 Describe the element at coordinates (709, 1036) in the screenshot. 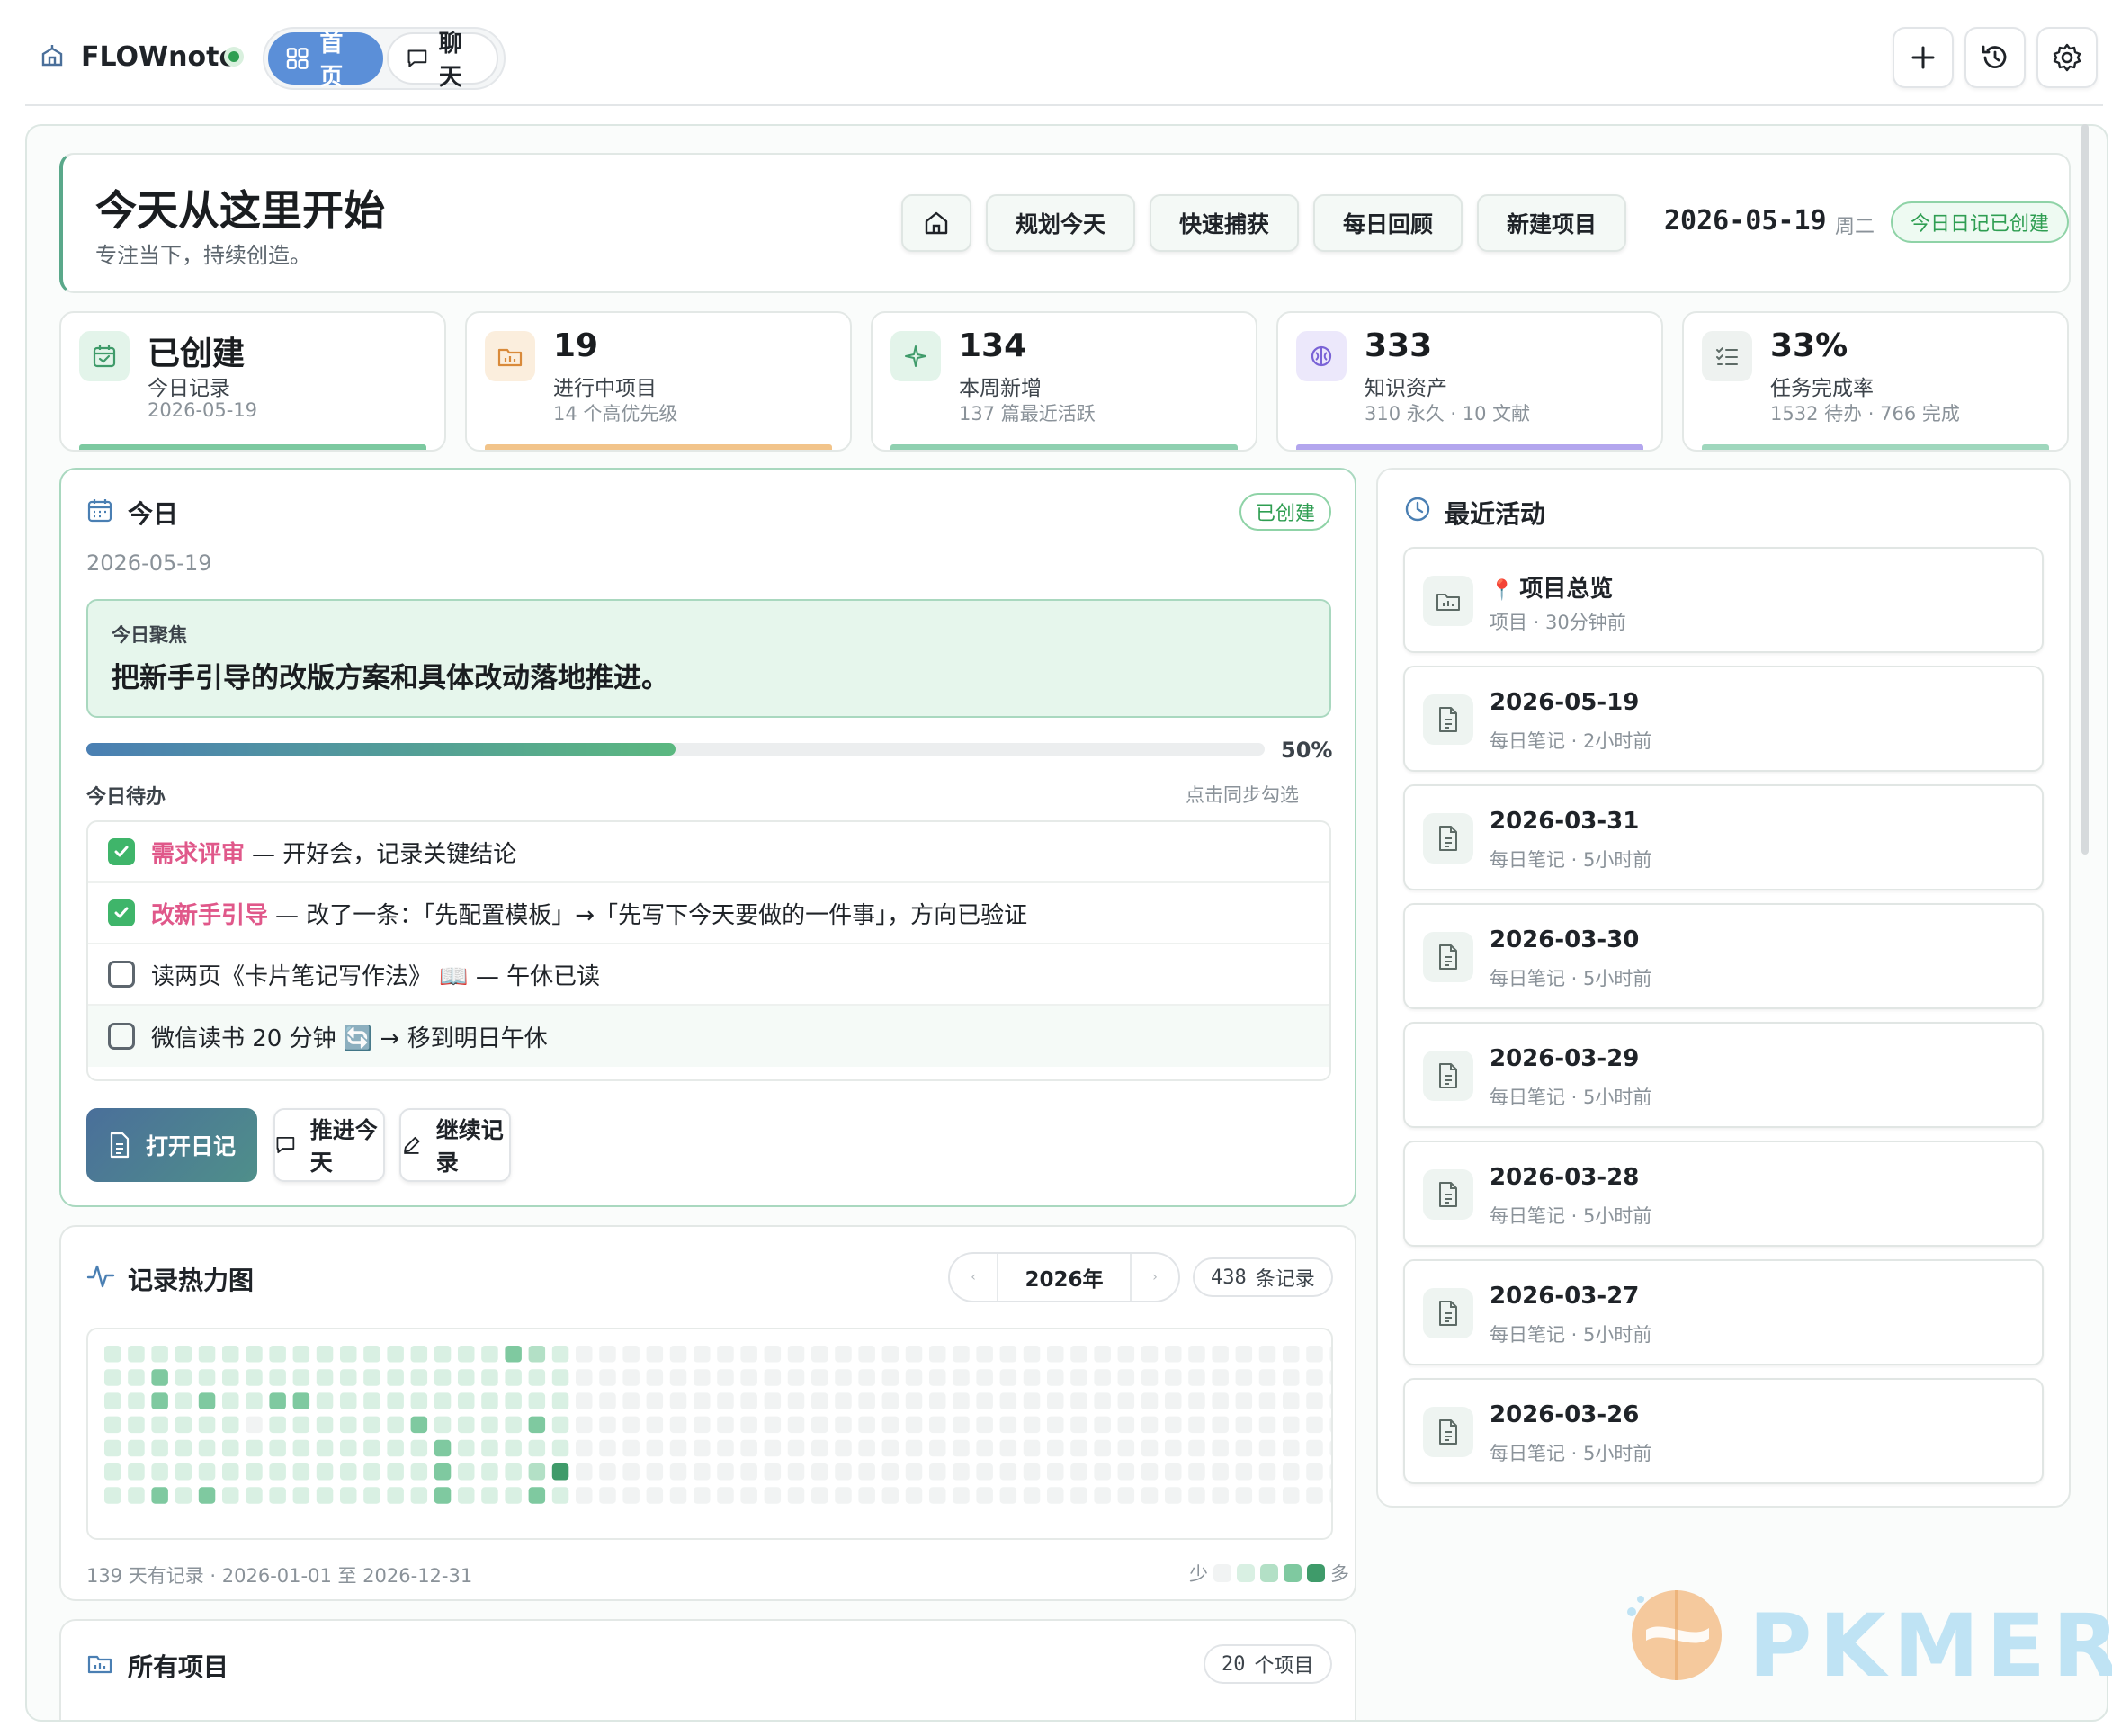

I see `todo-item: 微信读书 20 分钟 🔄 → 移到明日午休` at that location.